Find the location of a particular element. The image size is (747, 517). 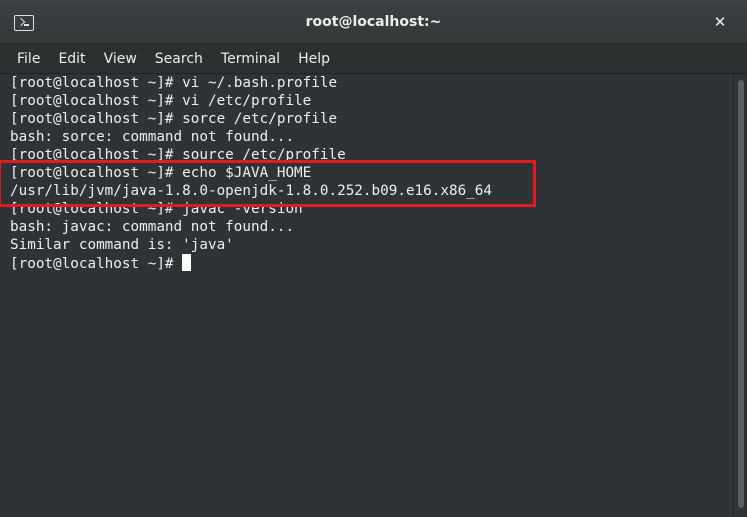

highlight-annotation-box is located at coordinates (268, 183).